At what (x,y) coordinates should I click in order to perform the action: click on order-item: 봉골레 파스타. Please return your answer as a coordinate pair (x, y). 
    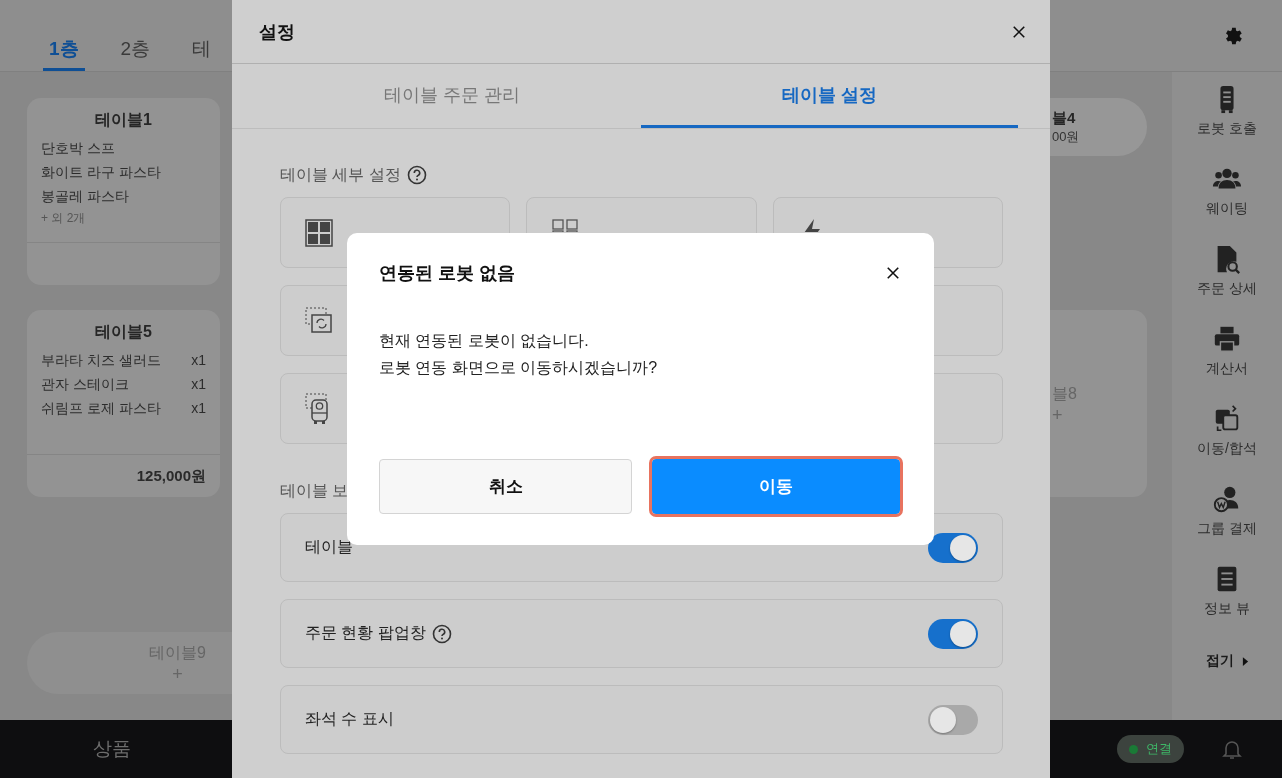
    Looking at the image, I should click on (85, 196).